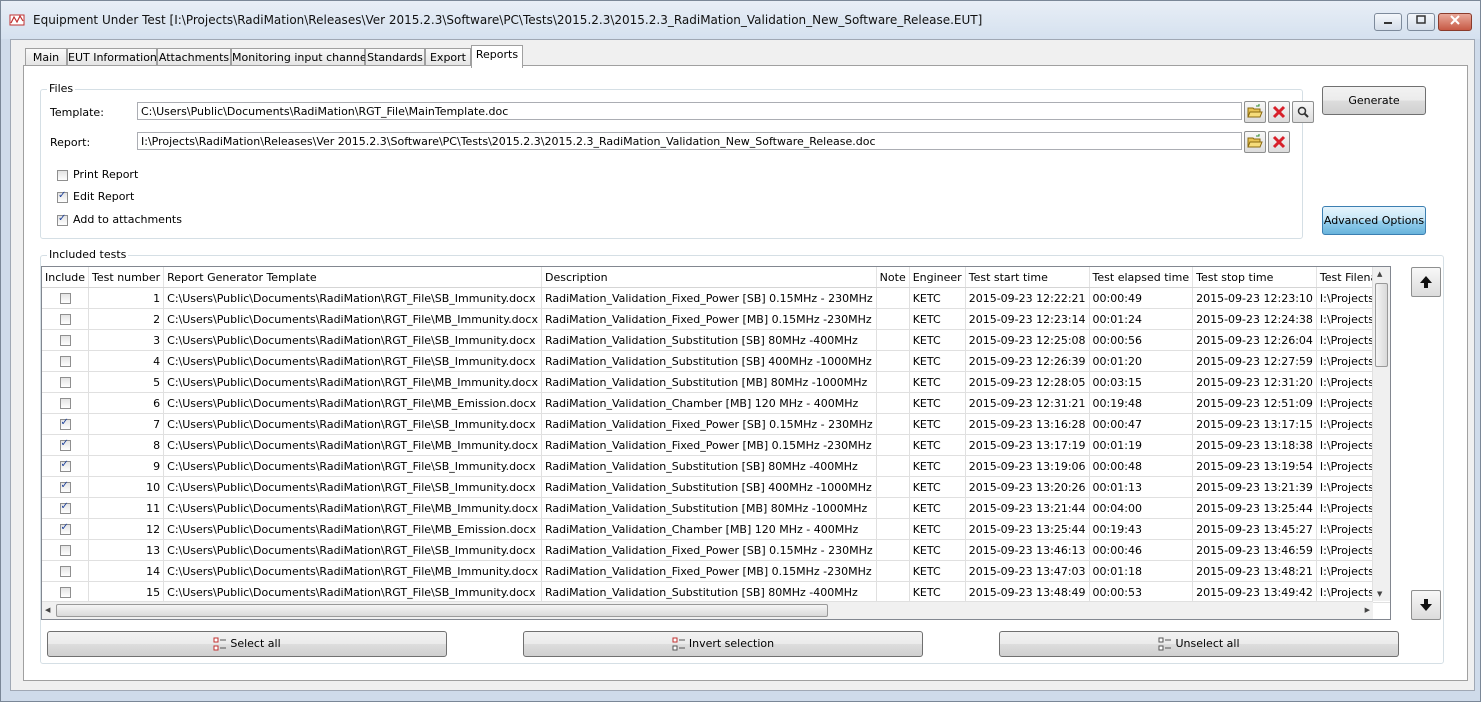 The width and height of the screenshot is (1481, 702). I want to click on generate-button: Generate, so click(1374, 100).